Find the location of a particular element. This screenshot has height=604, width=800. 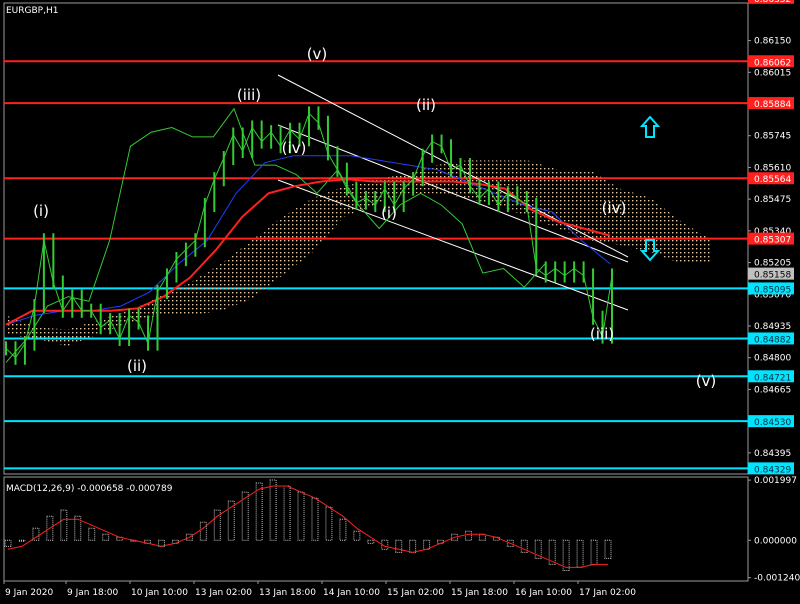

support-level-label: 0.85095 is located at coordinates (772, 290).